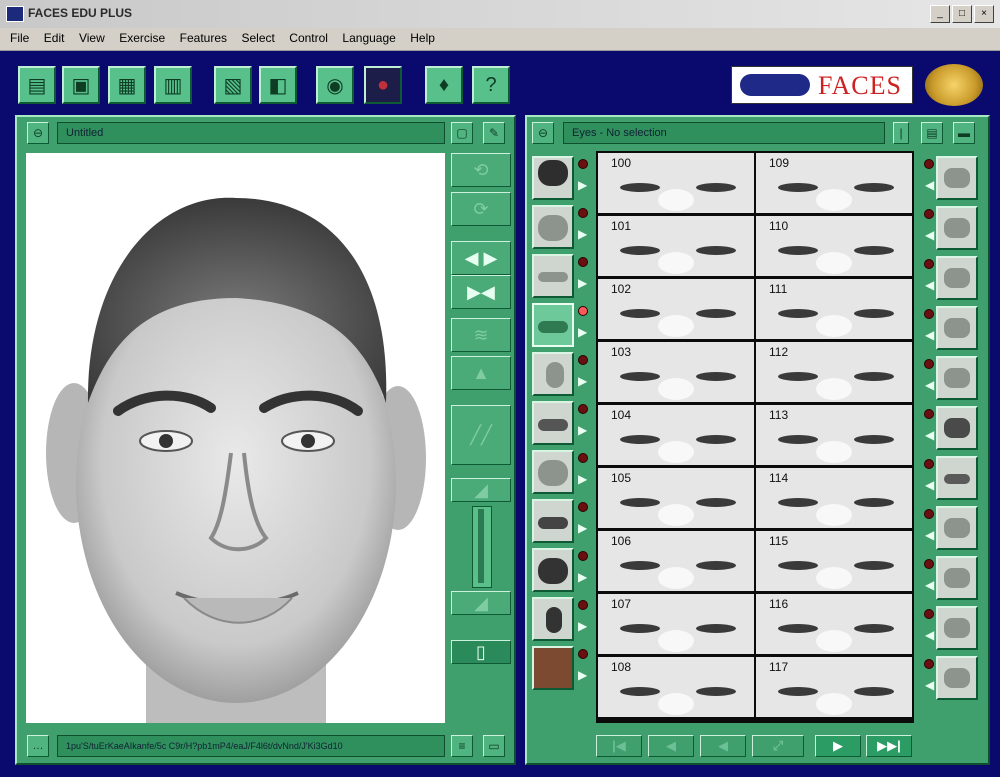  I want to click on shading-icon: ▲, so click(481, 373).